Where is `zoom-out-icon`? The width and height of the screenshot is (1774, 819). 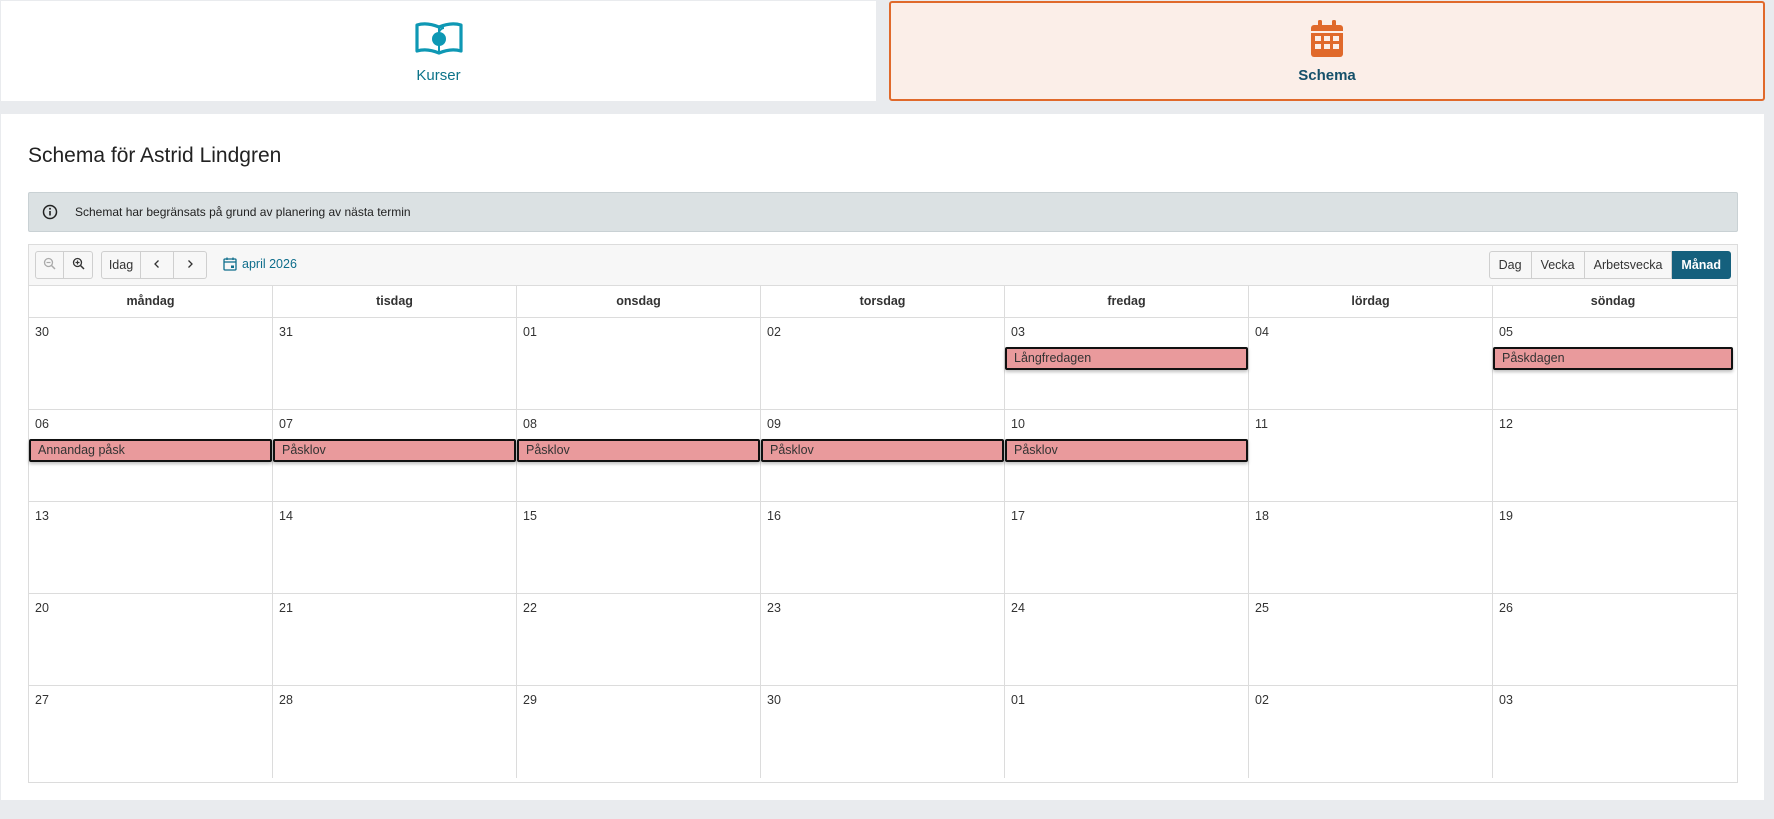 zoom-out-icon is located at coordinates (49, 265).